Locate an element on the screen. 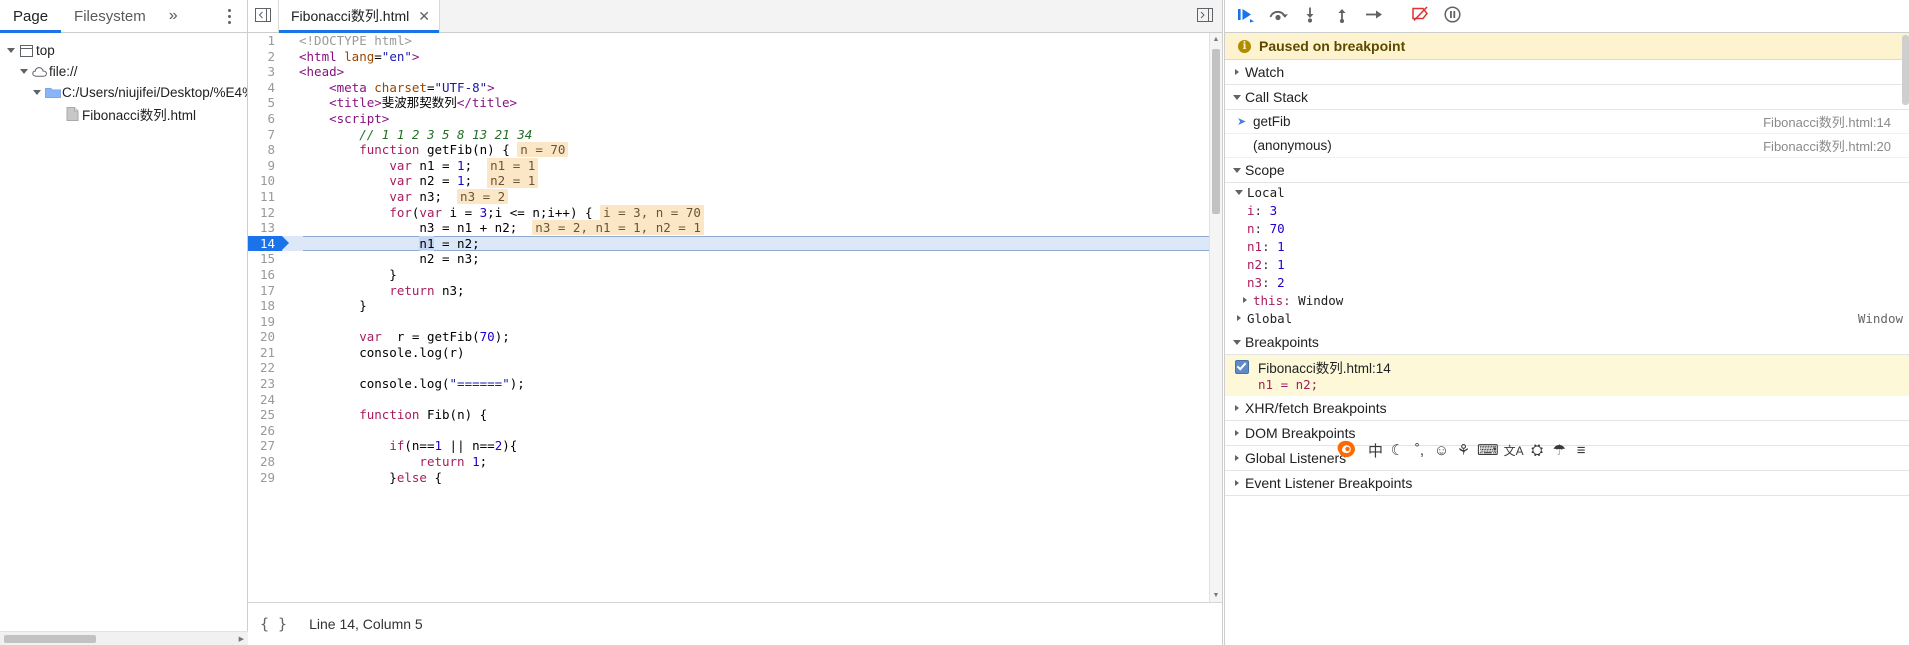 The width and height of the screenshot is (1909, 645). scope-variable-row: i: 3 is located at coordinates (1567, 210).